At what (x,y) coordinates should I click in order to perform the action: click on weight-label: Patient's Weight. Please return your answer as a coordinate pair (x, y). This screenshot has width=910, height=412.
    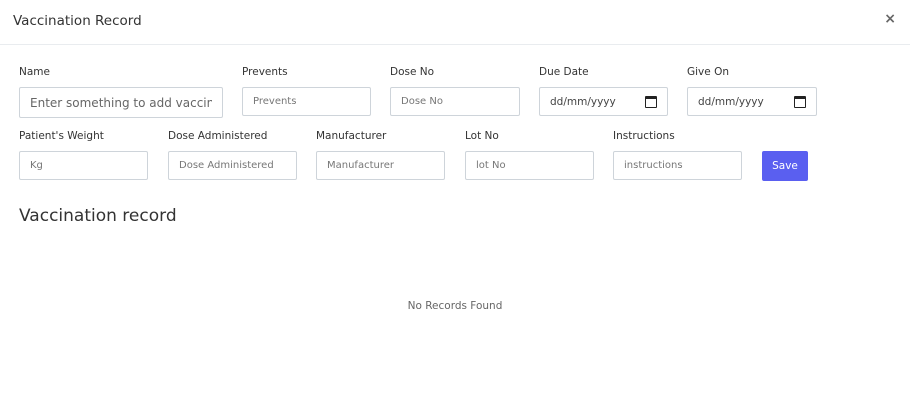
    Looking at the image, I should click on (61, 136).